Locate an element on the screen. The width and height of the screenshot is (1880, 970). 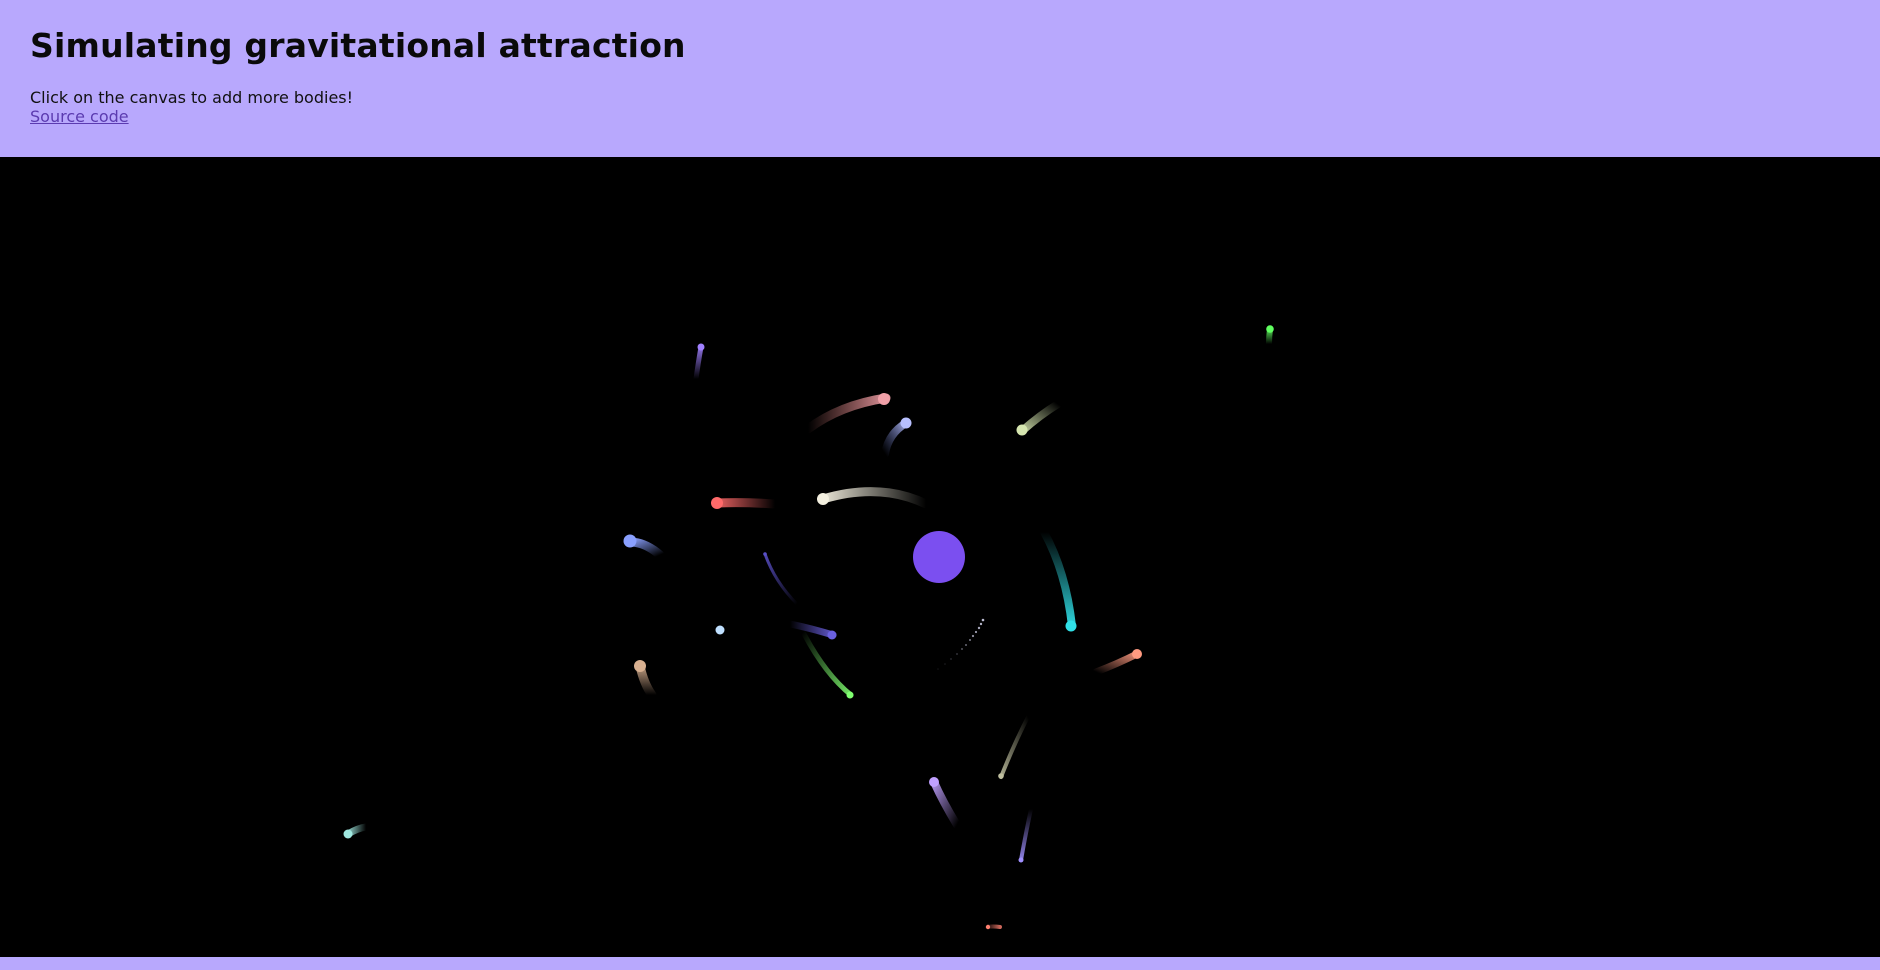
body-dotted-trail is located at coordinates (961, 644).